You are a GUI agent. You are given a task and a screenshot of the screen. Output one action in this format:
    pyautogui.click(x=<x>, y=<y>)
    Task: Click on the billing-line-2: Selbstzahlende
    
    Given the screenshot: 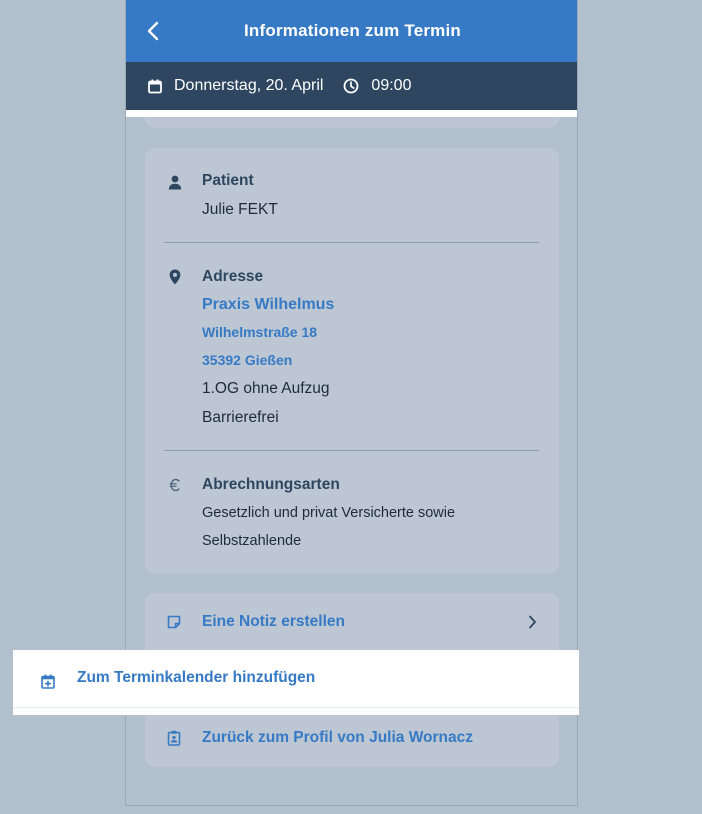 What is the action you would take?
    pyautogui.click(x=252, y=541)
    